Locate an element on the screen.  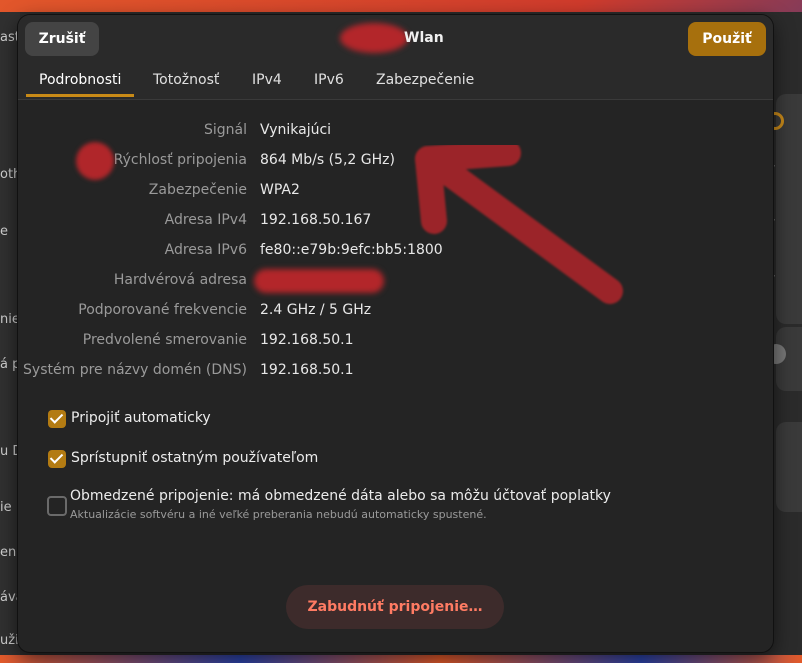
detail-value: 864 Mb/s (5,2 GHz) is located at coordinates (327, 160).